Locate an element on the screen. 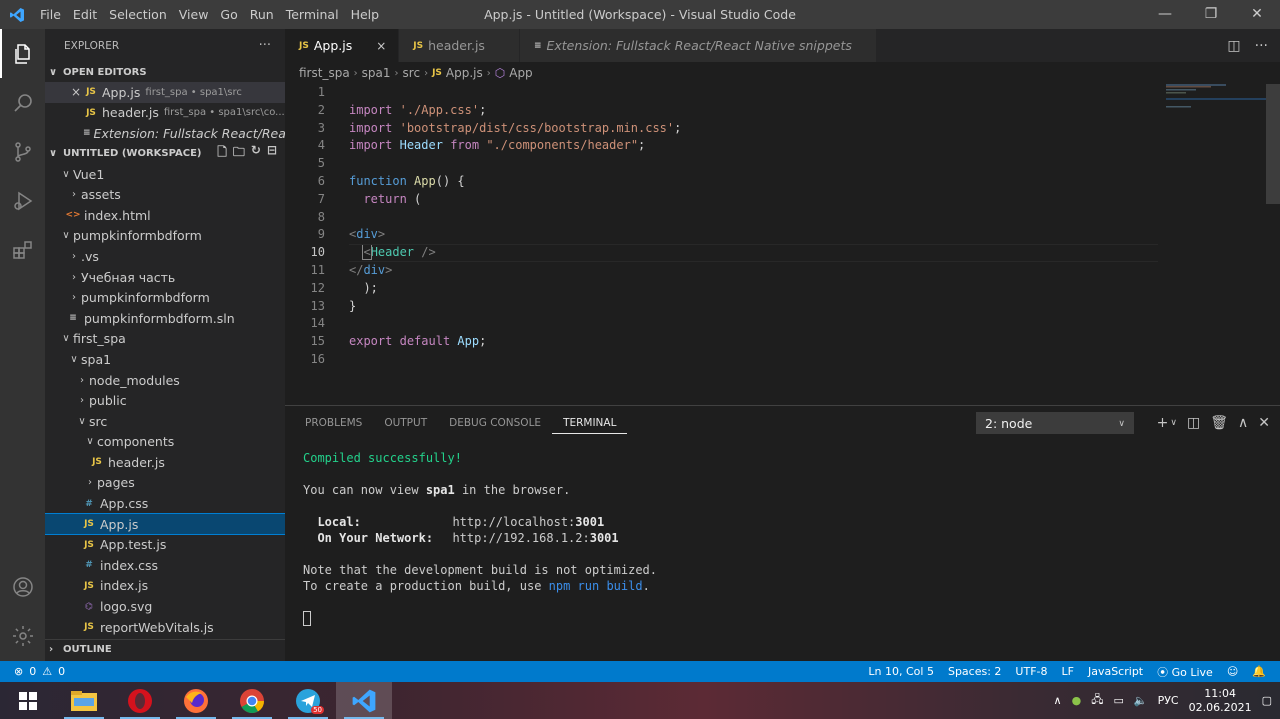 The image size is (1280, 719). firefox-taskbar-icon is located at coordinates (196, 700).